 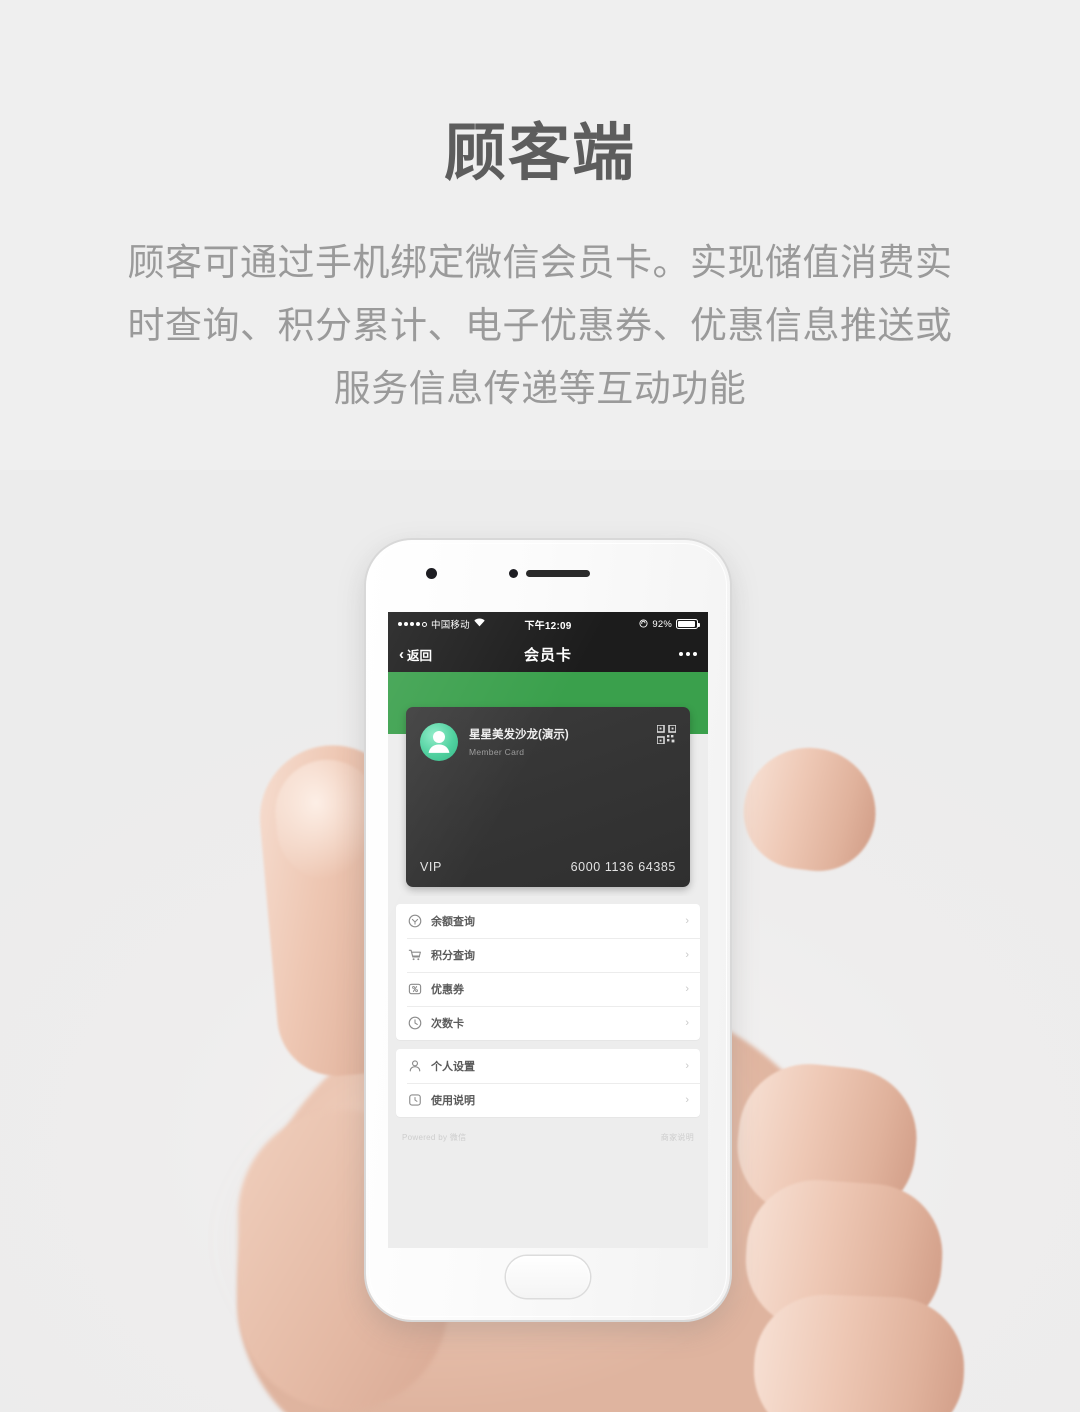 I want to click on wifi-icon, so click(x=479, y=624).